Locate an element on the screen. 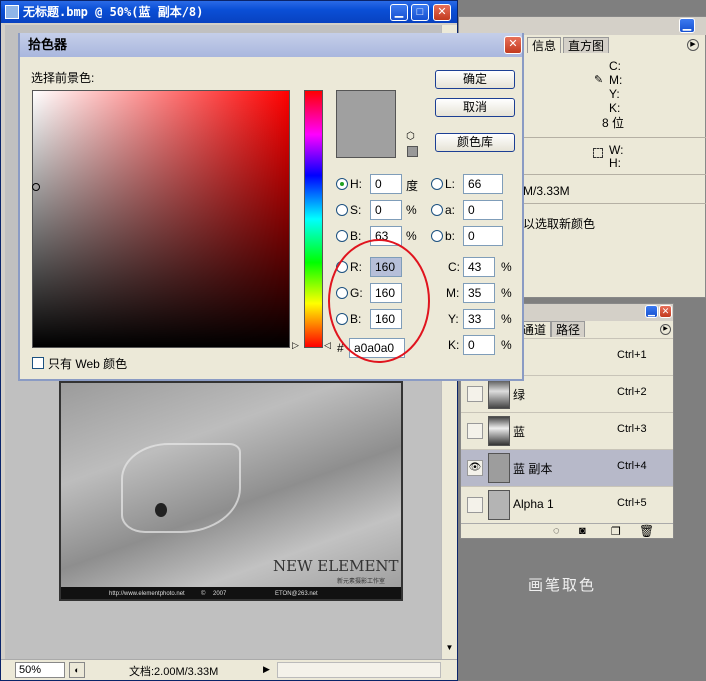 This screenshot has width=706, height=681. label-k: K: is located at coordinates (454, 345).